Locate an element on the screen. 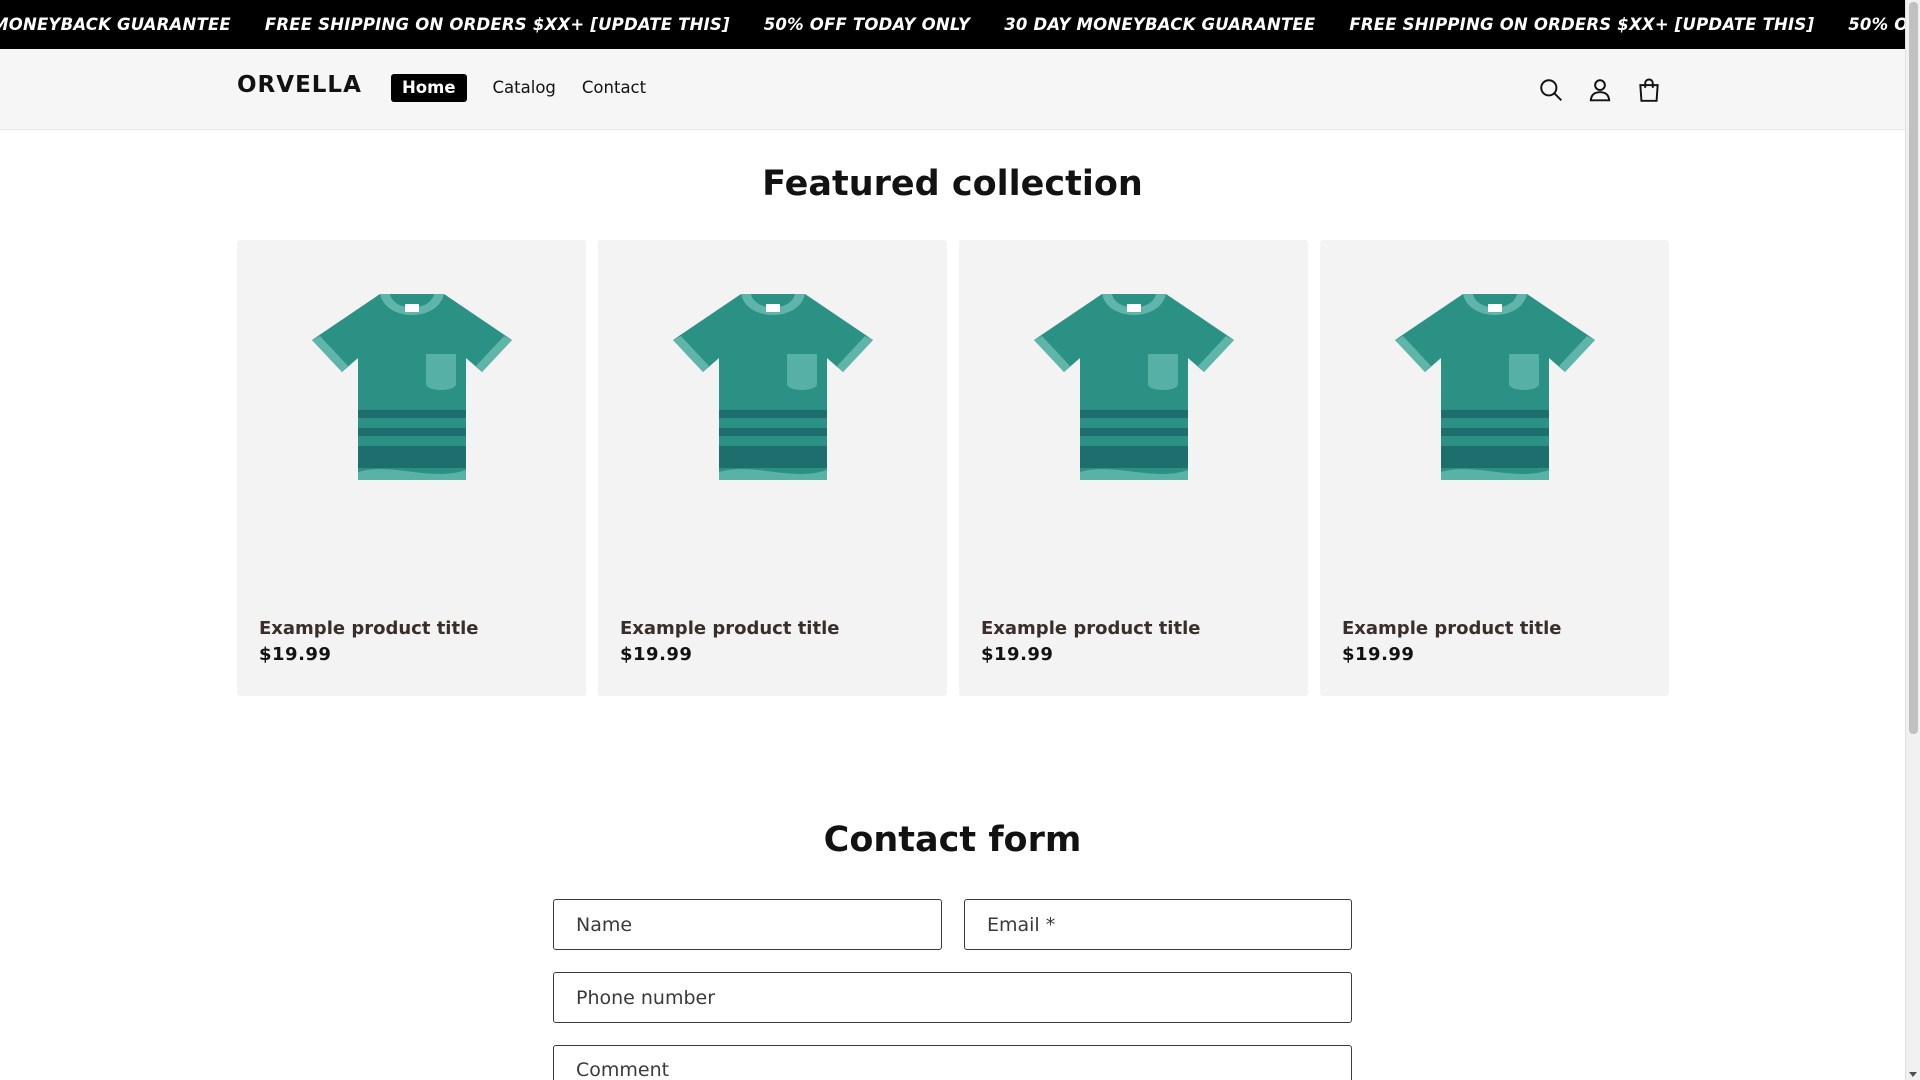 The height and width of the screenshot is (1080, 1920). scroll-down-arrow-icon is located at coordinates (1913, 1074).